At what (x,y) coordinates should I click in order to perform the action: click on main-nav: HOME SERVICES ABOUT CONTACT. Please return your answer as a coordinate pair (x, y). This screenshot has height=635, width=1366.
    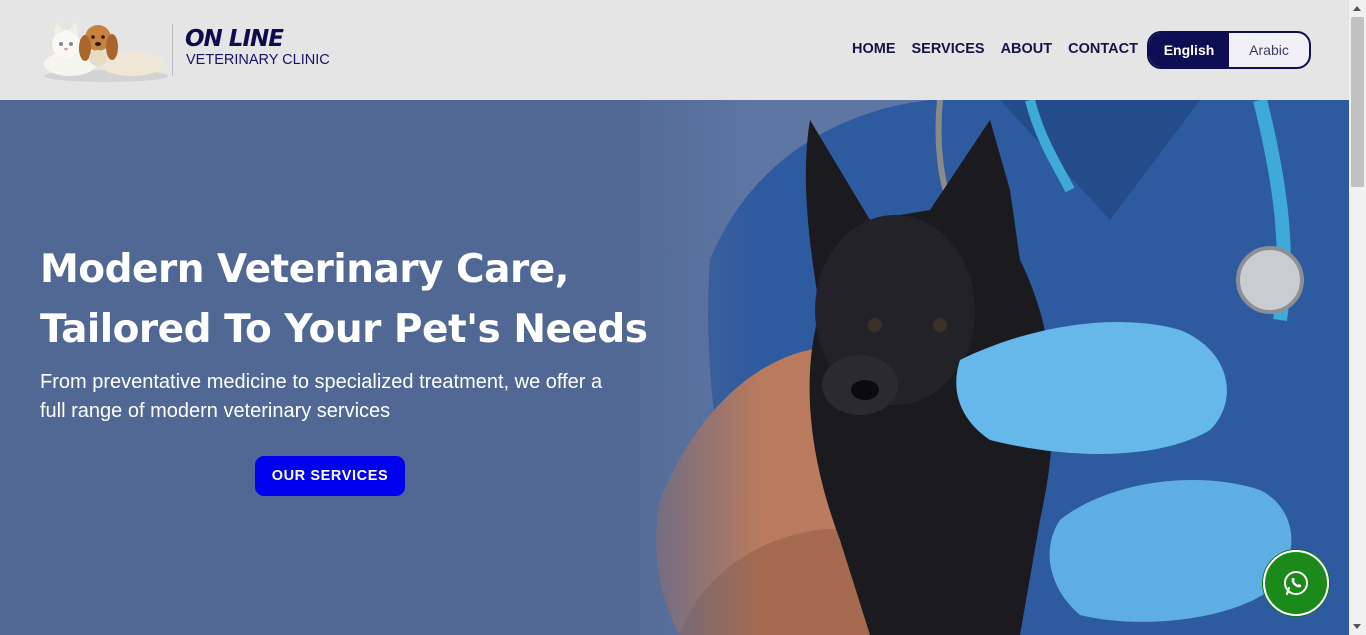
    Looking at the image, I should click on (1003, 49).